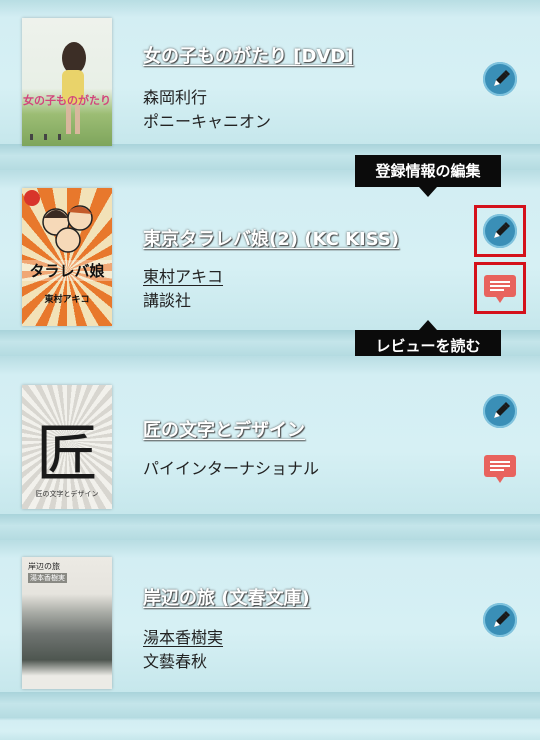 This screenshot has width=540, height=740. What do you see at coordinates (167, 300) in the screenshot?
I see `book-publisher: 講談社` at bounding box center [167, 300].